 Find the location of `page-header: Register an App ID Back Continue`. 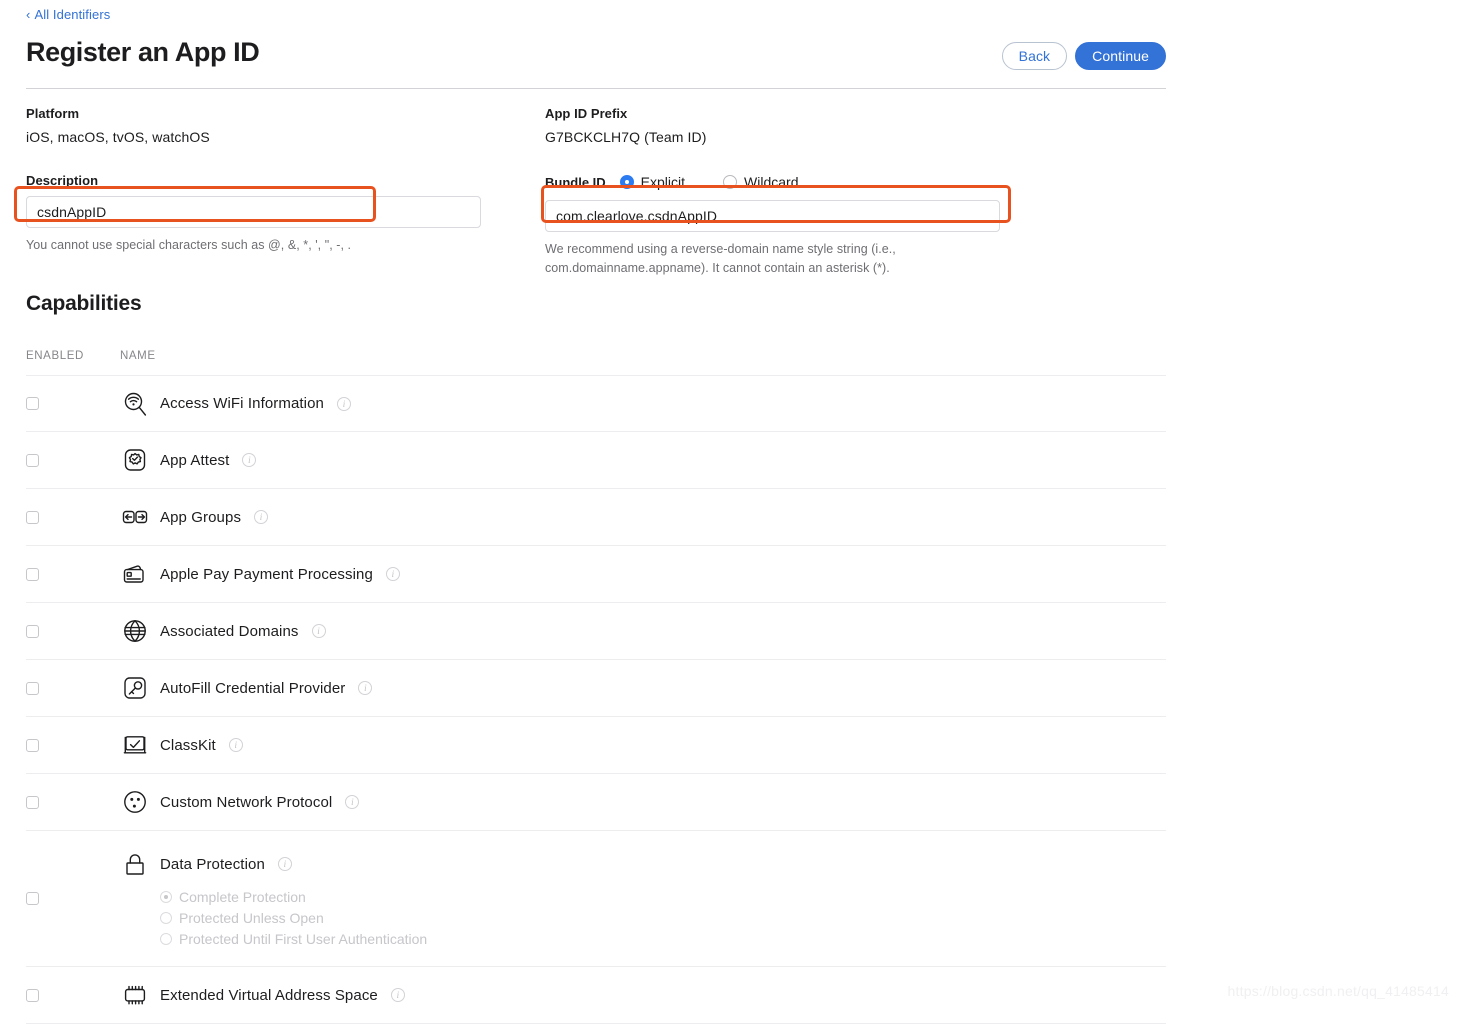

page-header: Register an App ID Back Continue is located at coordinates (583, 59).